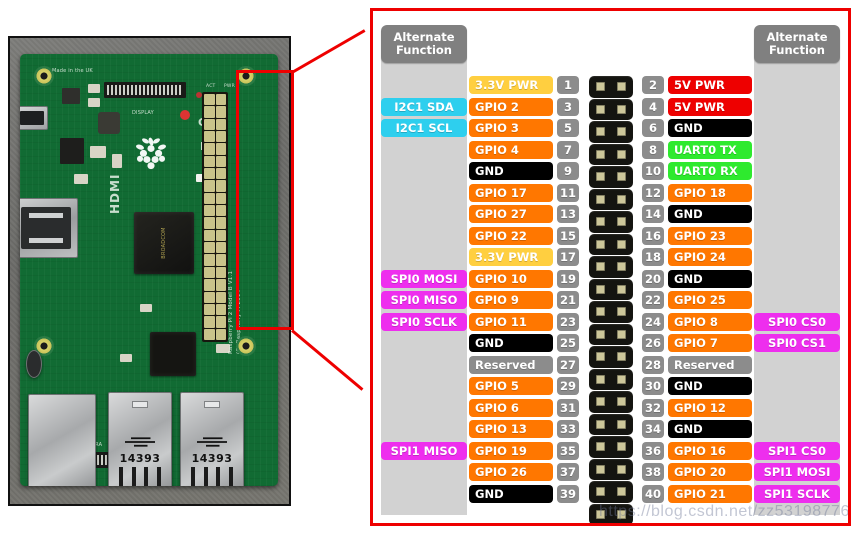 The width and height of the screenshot is (859, 533). I want to click on pin-number-left: 23, so click(568, 321).